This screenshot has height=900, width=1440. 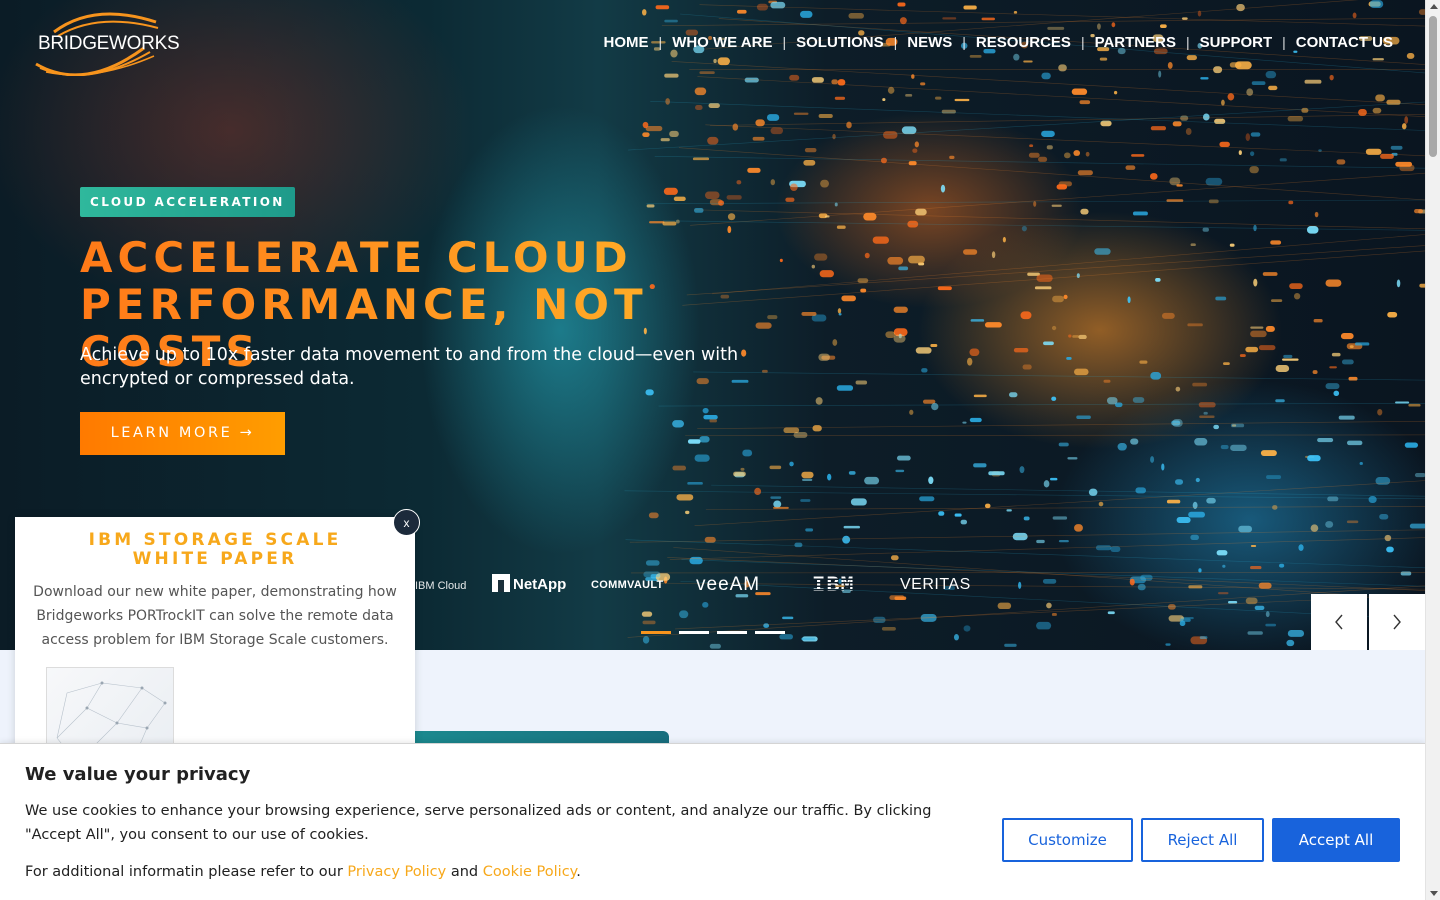 What do you see at coordinates (1336, 840) in the screenshot?
I see `accept-all-button: Accept All` at bounding box center [1336, 840].